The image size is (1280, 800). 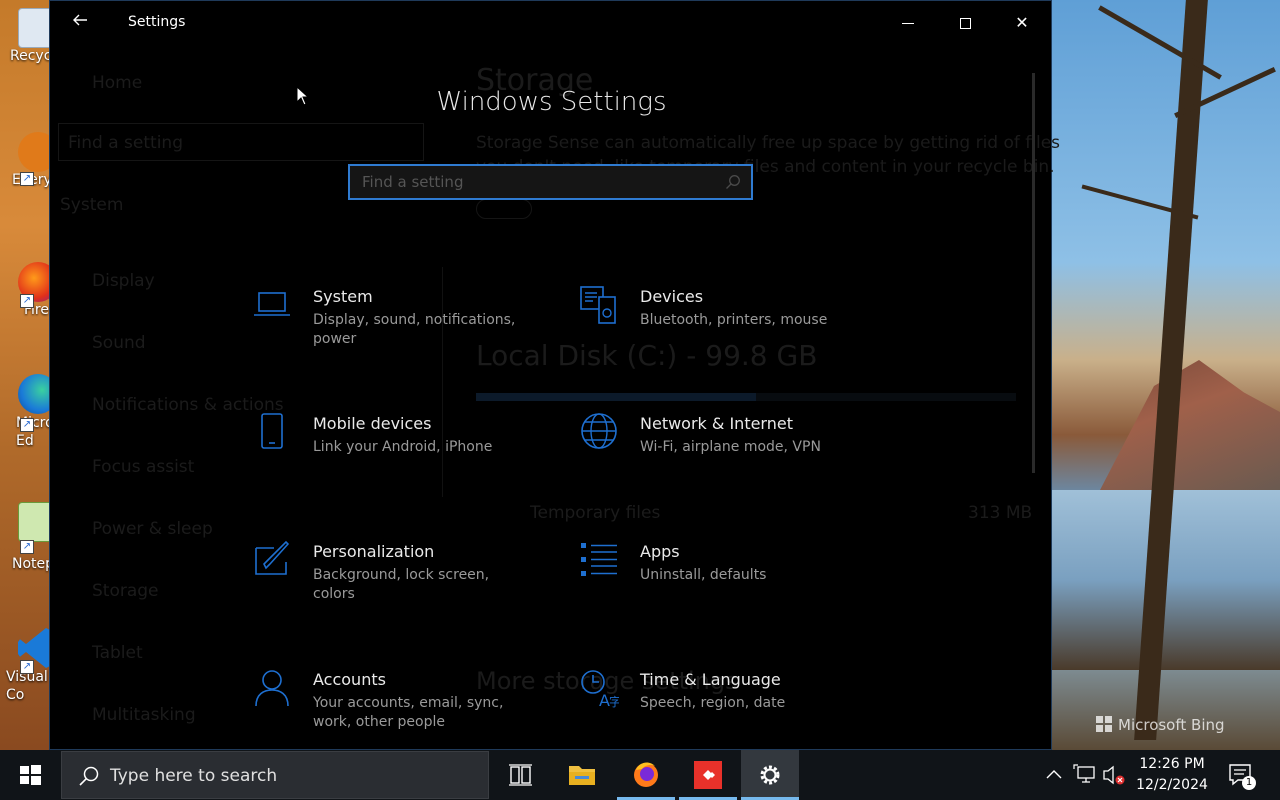 I want to click on close-button: ✕, so click(x=1022, y=23).